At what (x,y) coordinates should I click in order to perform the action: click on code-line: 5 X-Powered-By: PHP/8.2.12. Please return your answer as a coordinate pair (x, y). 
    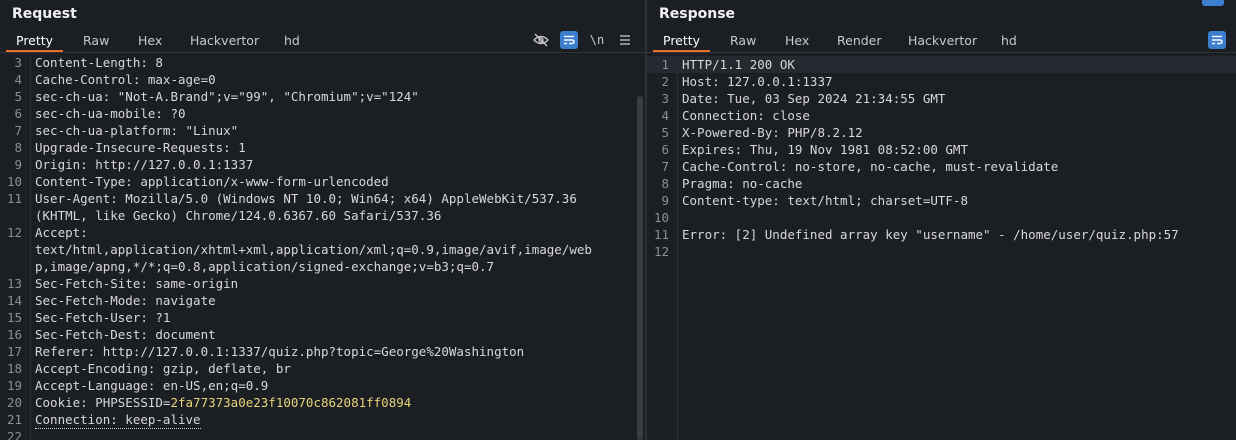
    Looking at the image, I should click on (941, 132).